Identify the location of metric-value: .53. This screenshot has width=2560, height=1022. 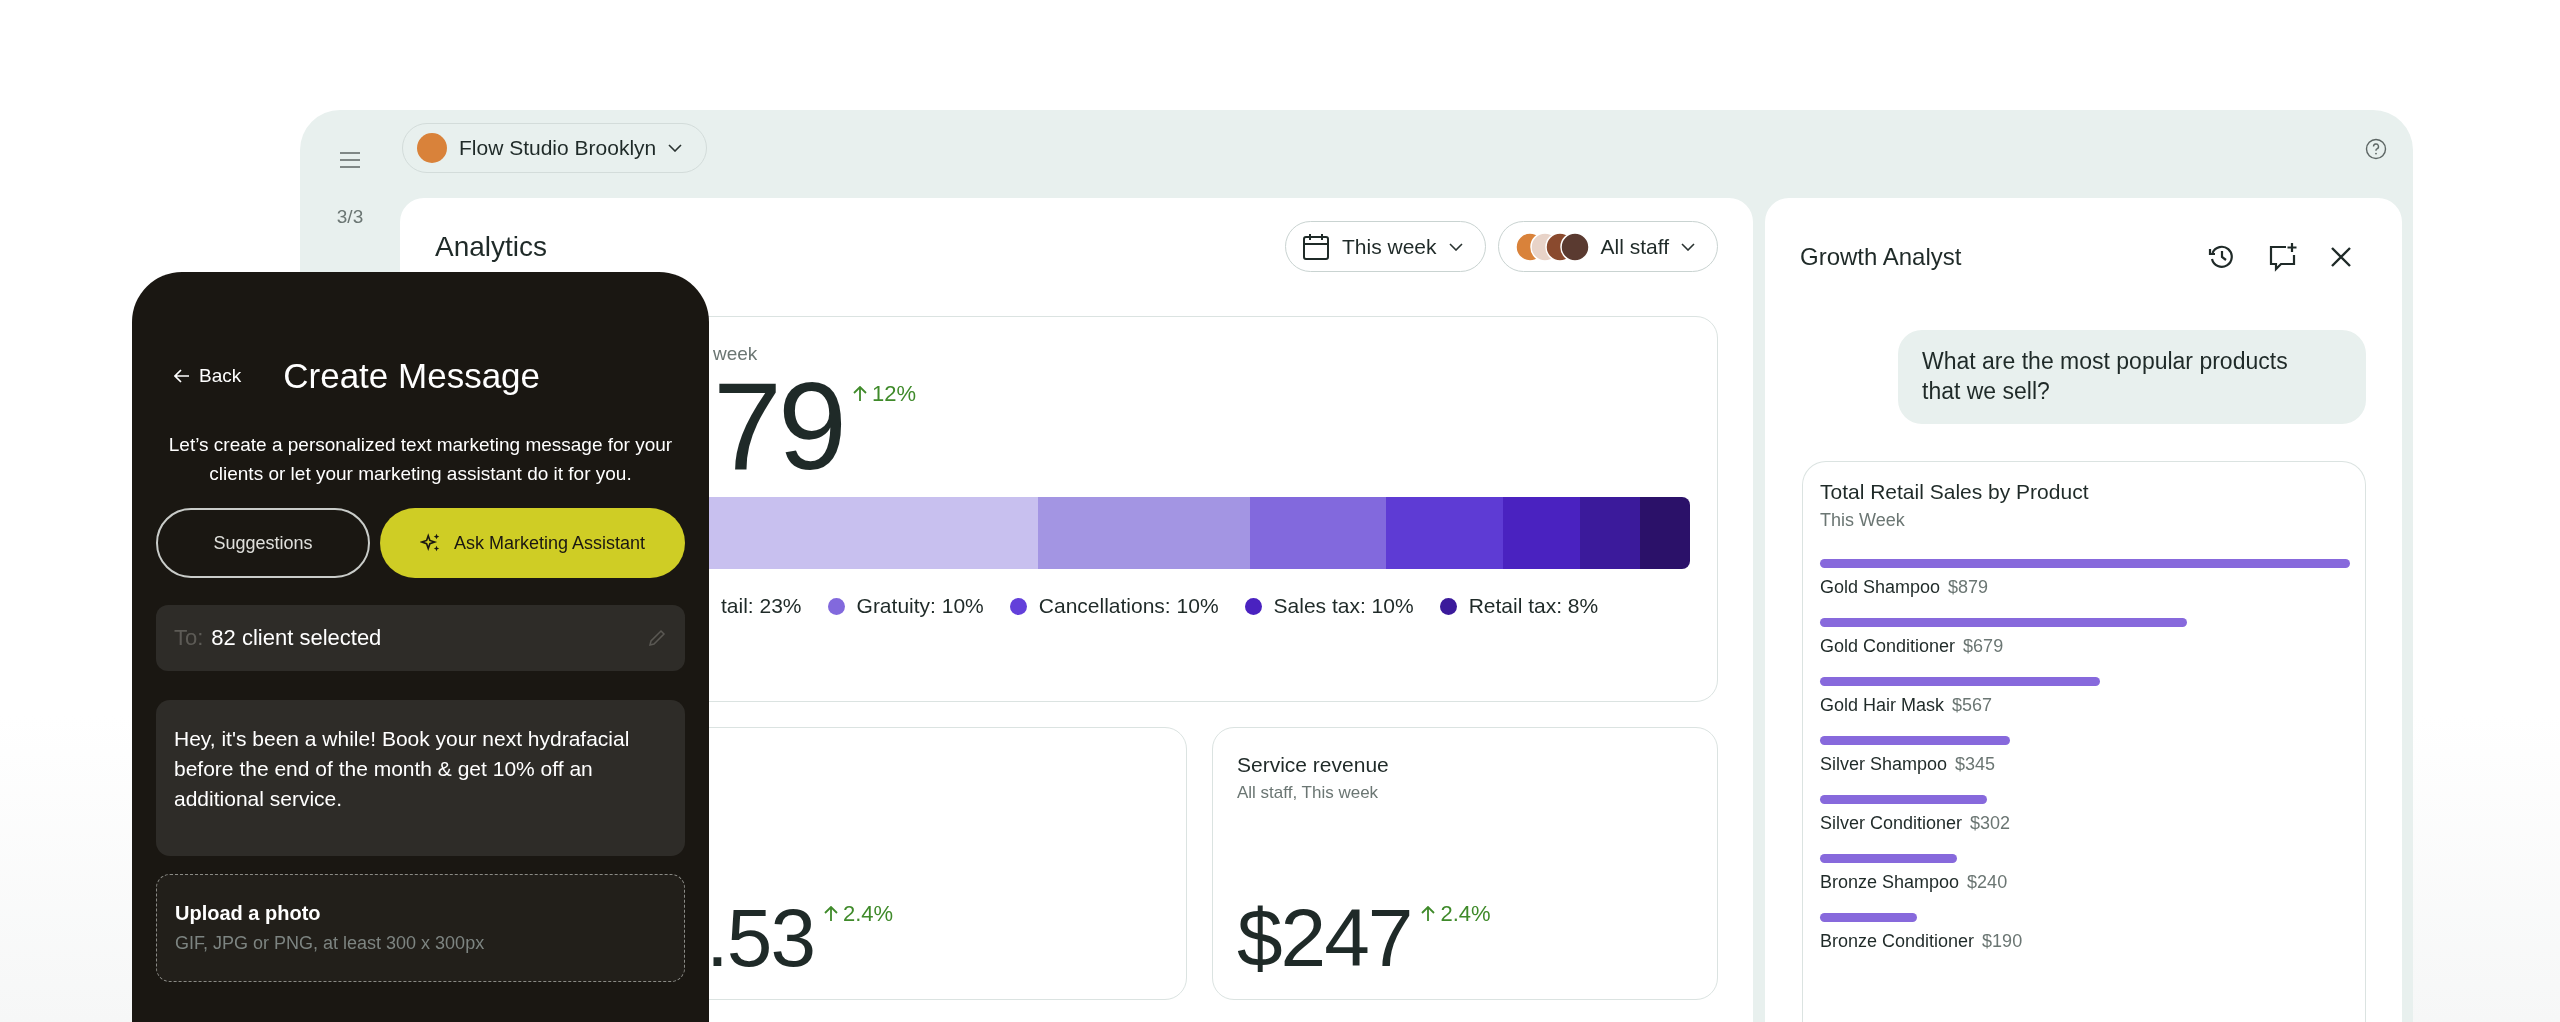
(760, 938).